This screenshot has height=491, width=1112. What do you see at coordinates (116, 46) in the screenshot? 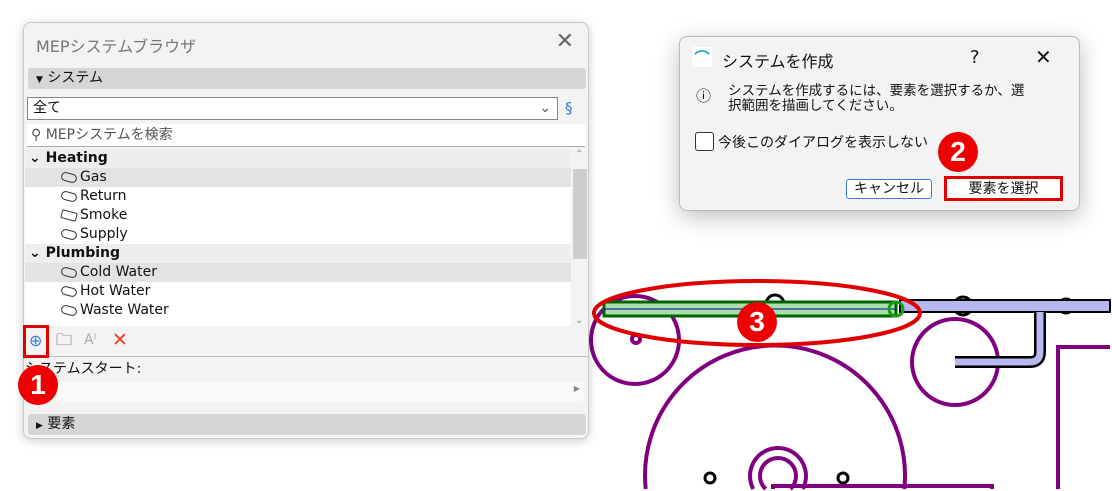
I see `panel-title: MEPシステムブラウザ` at bounding box center [116, 46].